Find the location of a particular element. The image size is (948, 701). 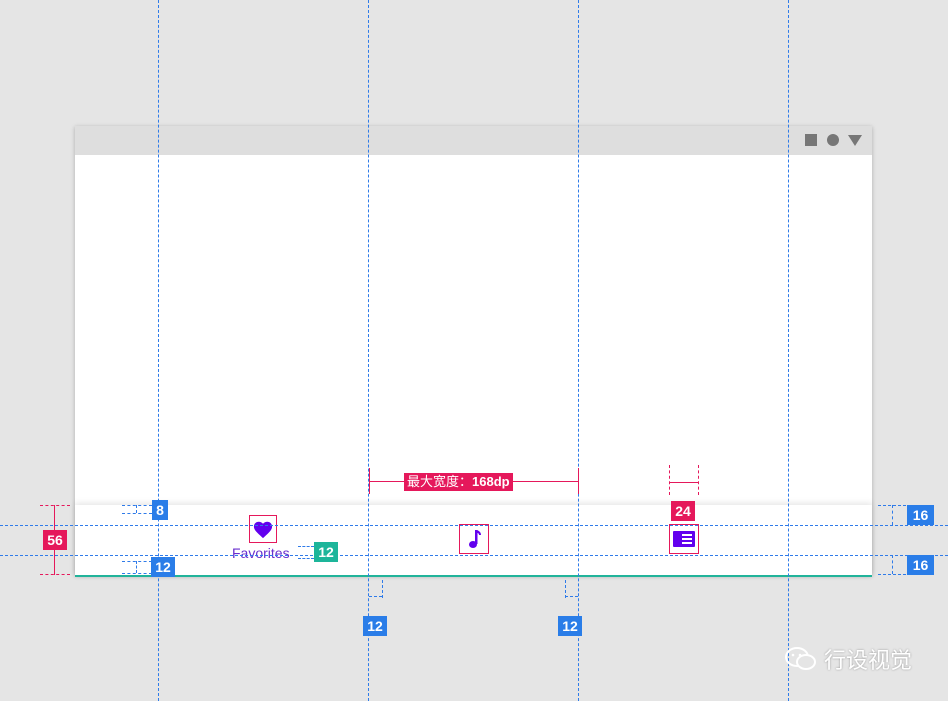

heart-icon is located at coordinates (263, 530).